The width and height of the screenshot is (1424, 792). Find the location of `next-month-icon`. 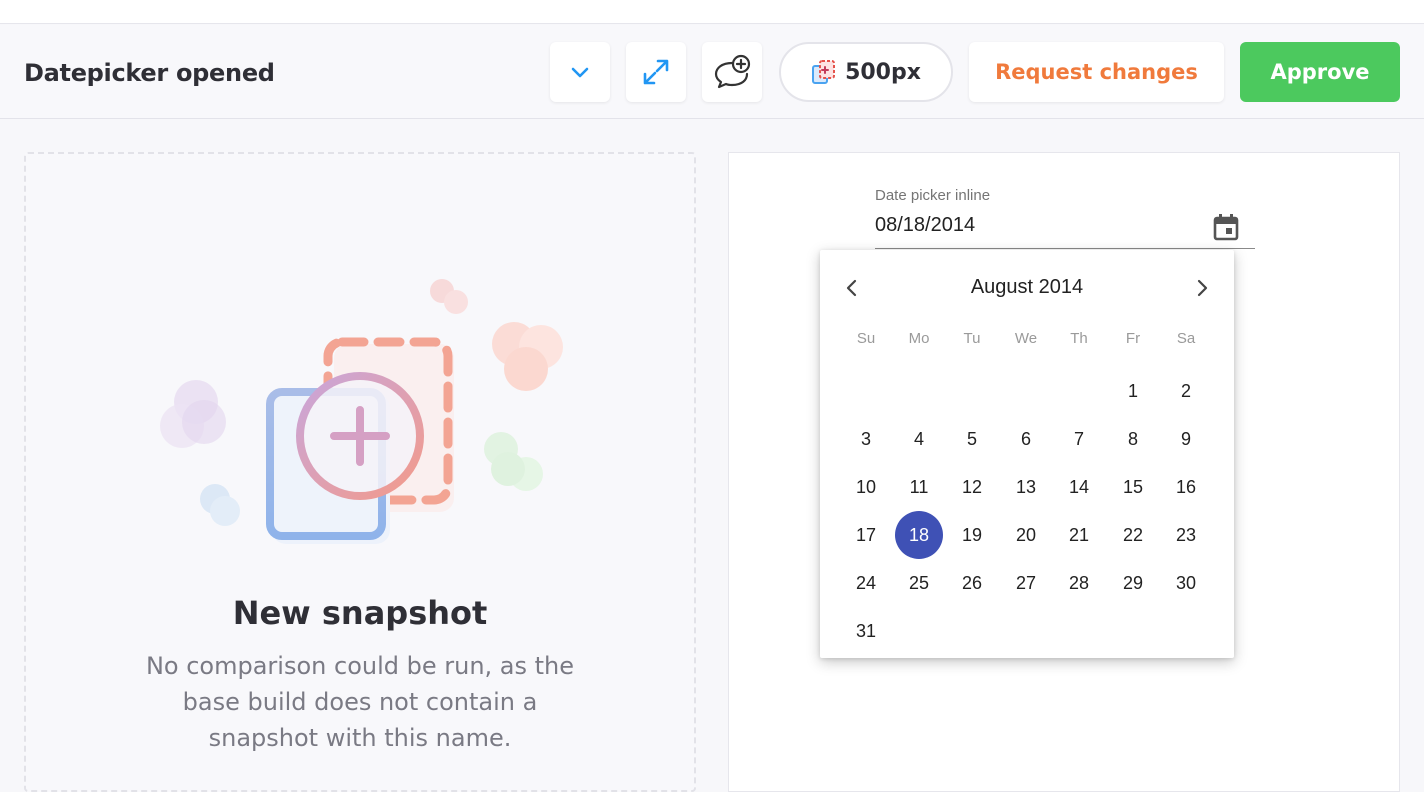

next-month-icon is located at coordinates (1202, 288).